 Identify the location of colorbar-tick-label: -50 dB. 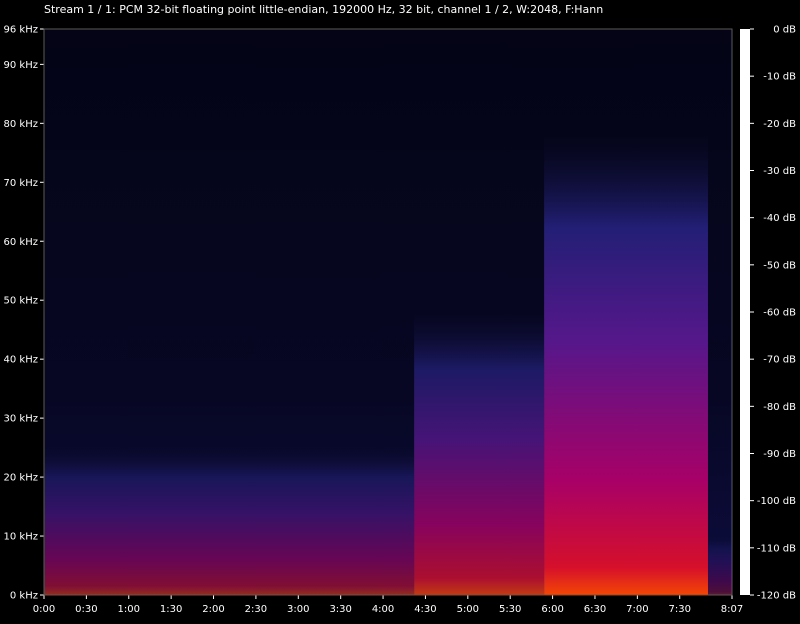
(779, 265).